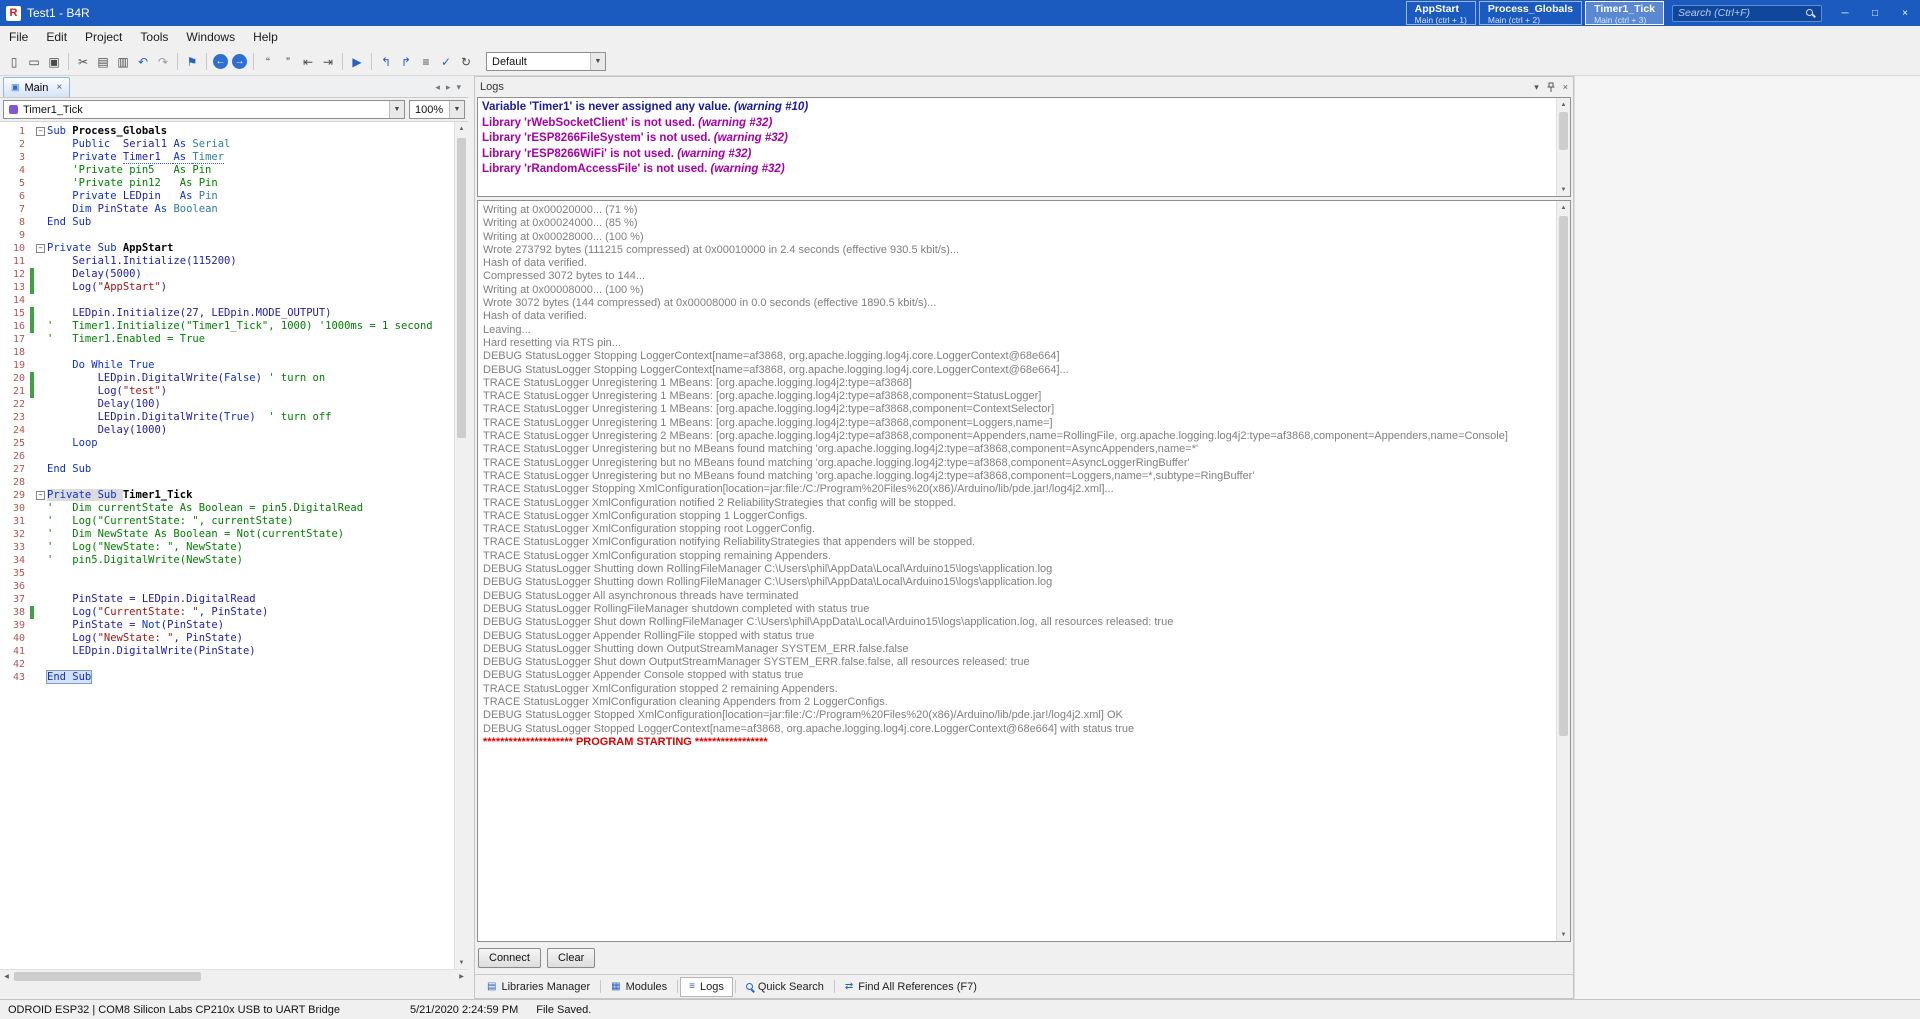 The height and width of the screenshot is (1019, 1920). What do you see at coordinates (1551, 87) in the screenshot?
I see `pin-icon` at bounding box center [1551, 87].